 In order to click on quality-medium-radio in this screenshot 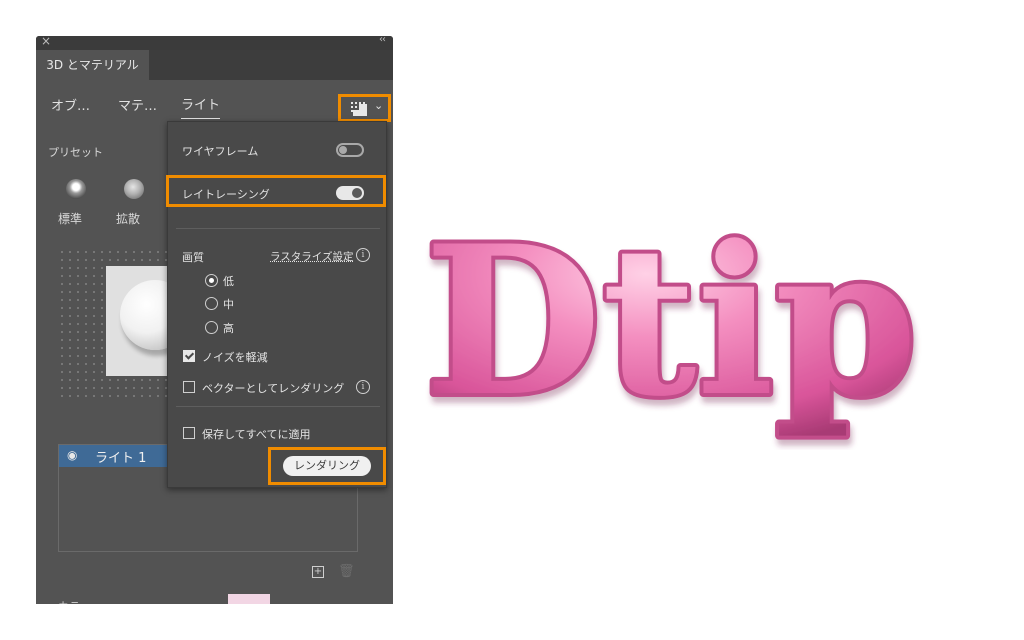, I will do `click(211, 303)`.